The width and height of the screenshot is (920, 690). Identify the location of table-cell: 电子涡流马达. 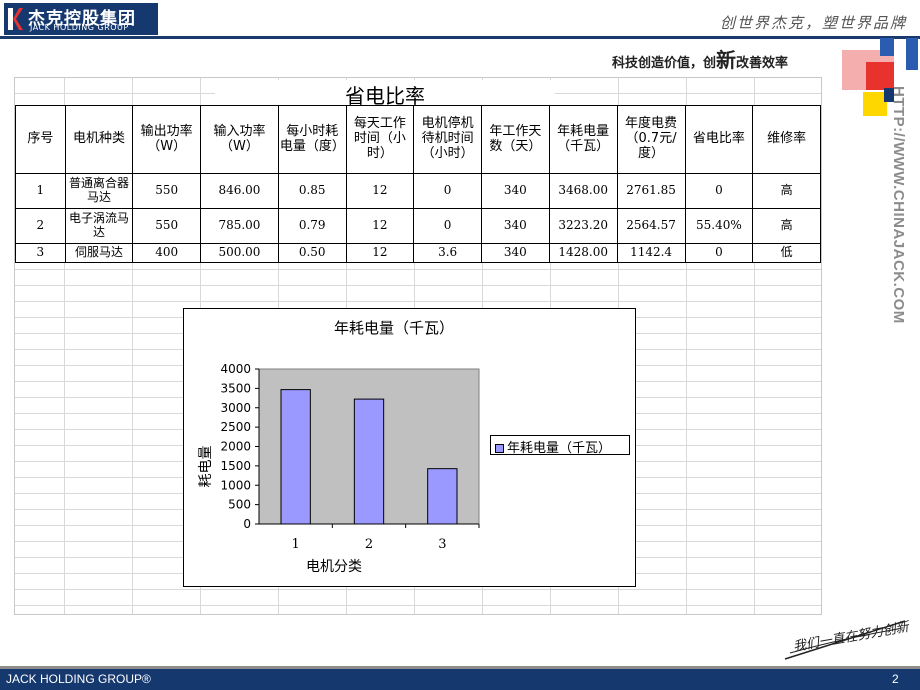
(99, 226).